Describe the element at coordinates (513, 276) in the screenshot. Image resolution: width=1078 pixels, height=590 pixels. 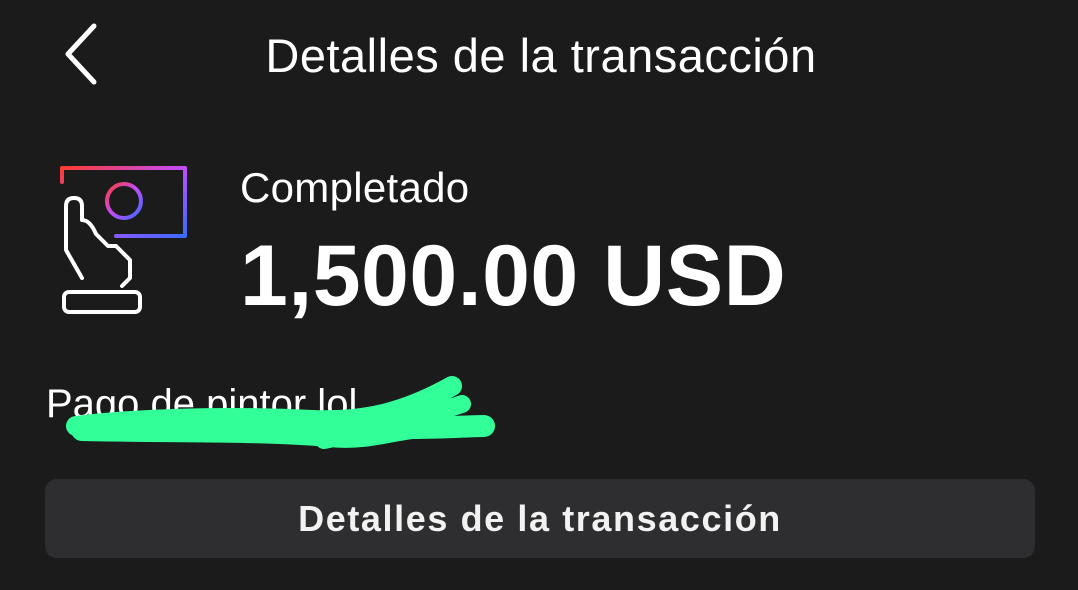
I see `transaction-amount: 1,500.00 USD` at that location.